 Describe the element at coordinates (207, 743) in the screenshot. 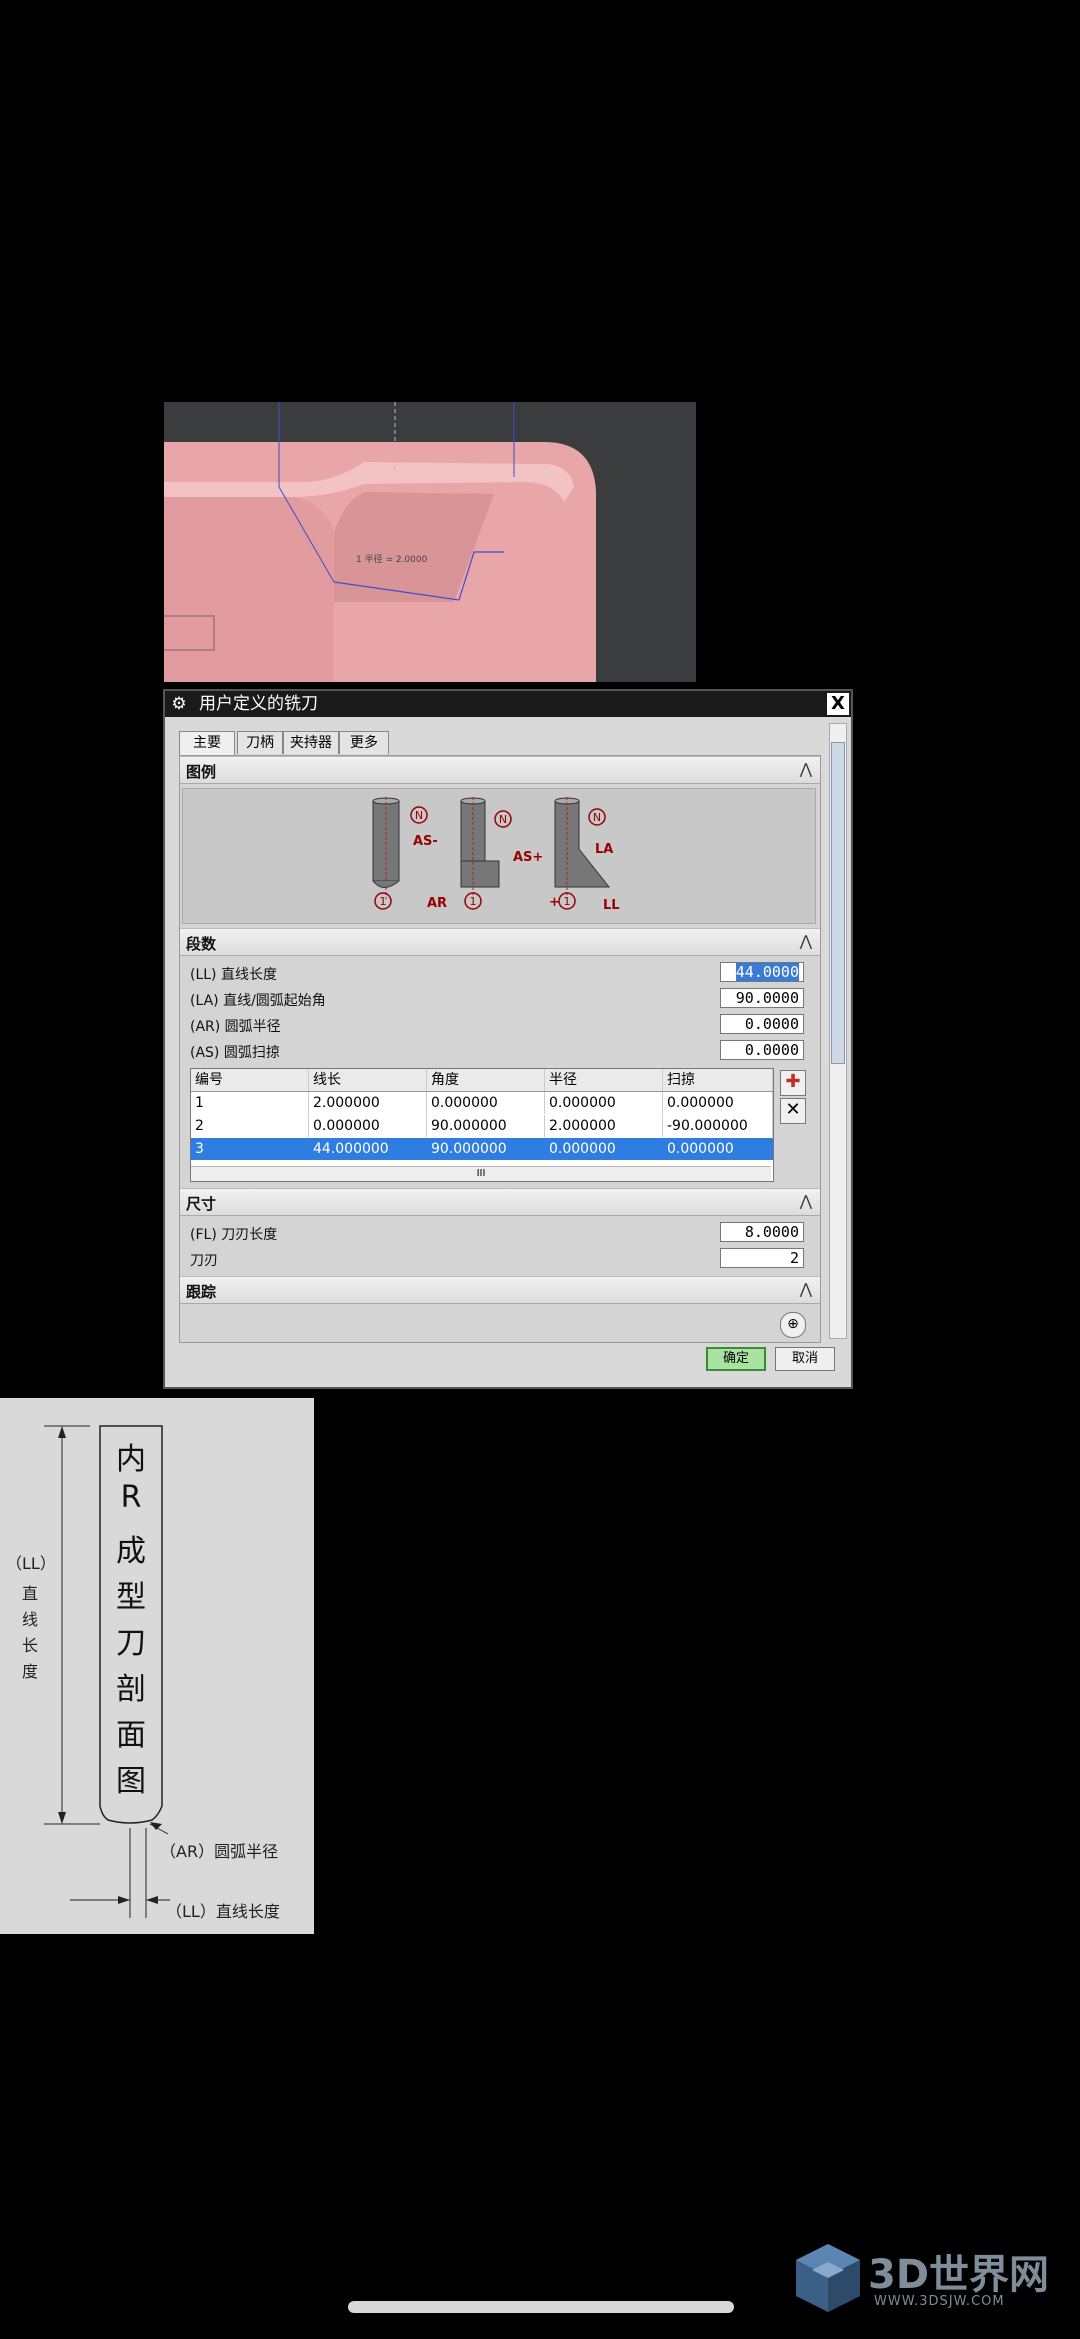

I see `tab-main: 主要` at that location.